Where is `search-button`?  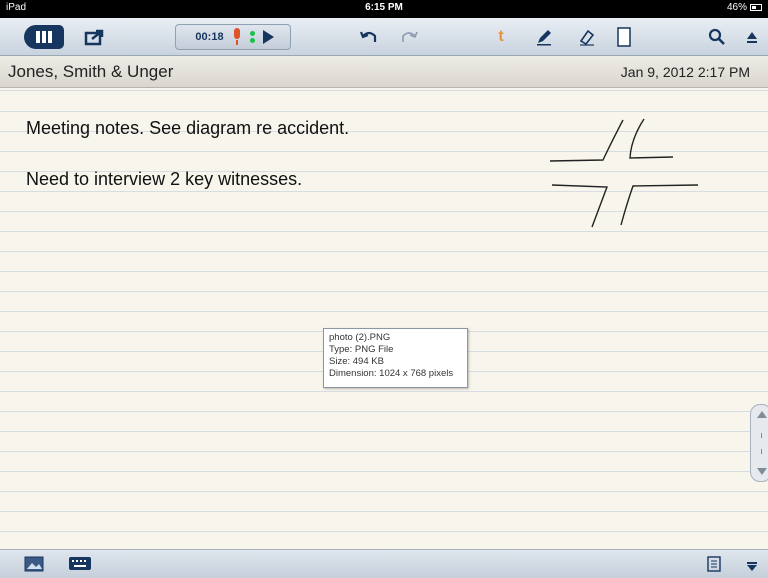 search-button is located at coordinates (717, 37).